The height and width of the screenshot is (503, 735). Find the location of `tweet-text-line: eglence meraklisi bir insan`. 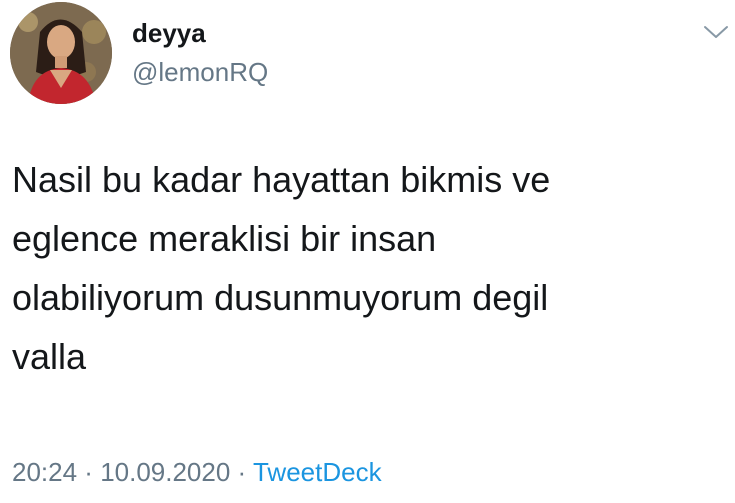

tweet-text-line: eglence meraklisi bir insan is located at coordinates (224, 238).